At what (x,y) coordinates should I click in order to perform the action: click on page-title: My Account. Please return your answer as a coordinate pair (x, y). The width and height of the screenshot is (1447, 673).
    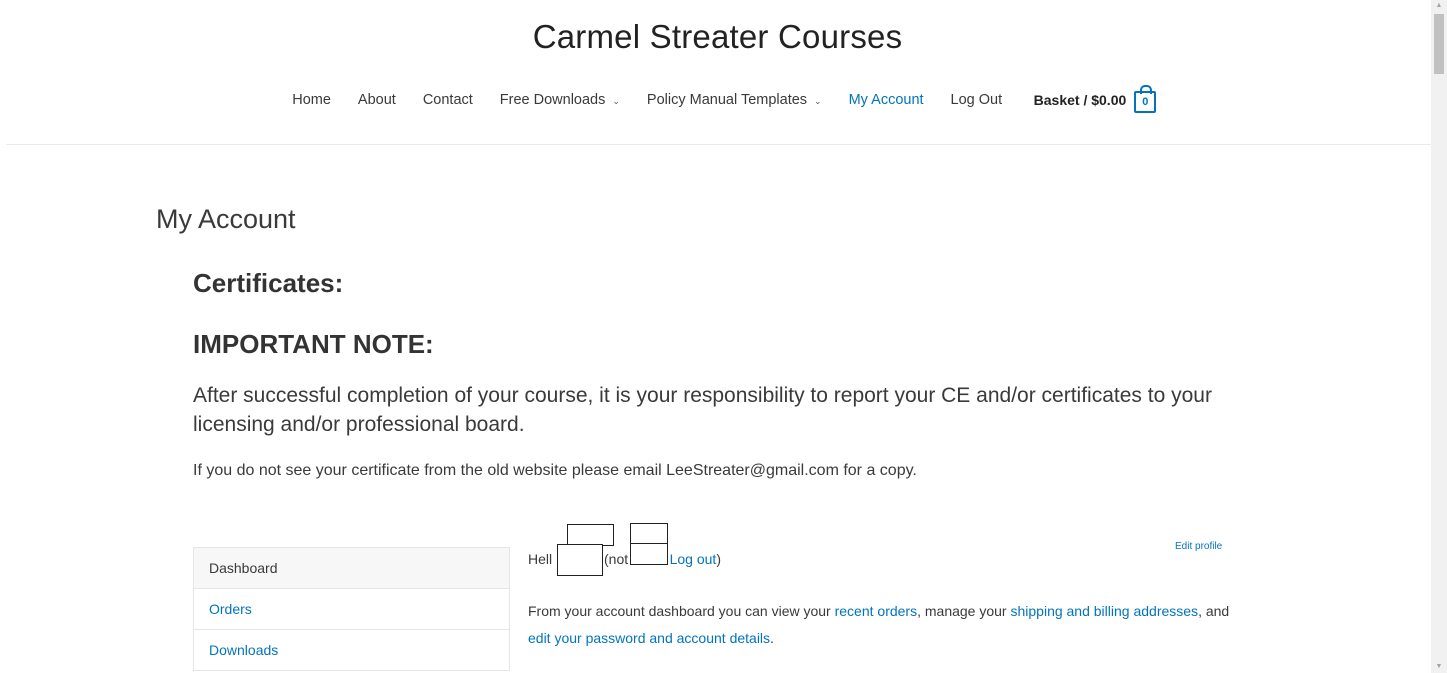
    Looking at the image, I should click on (226, 219).